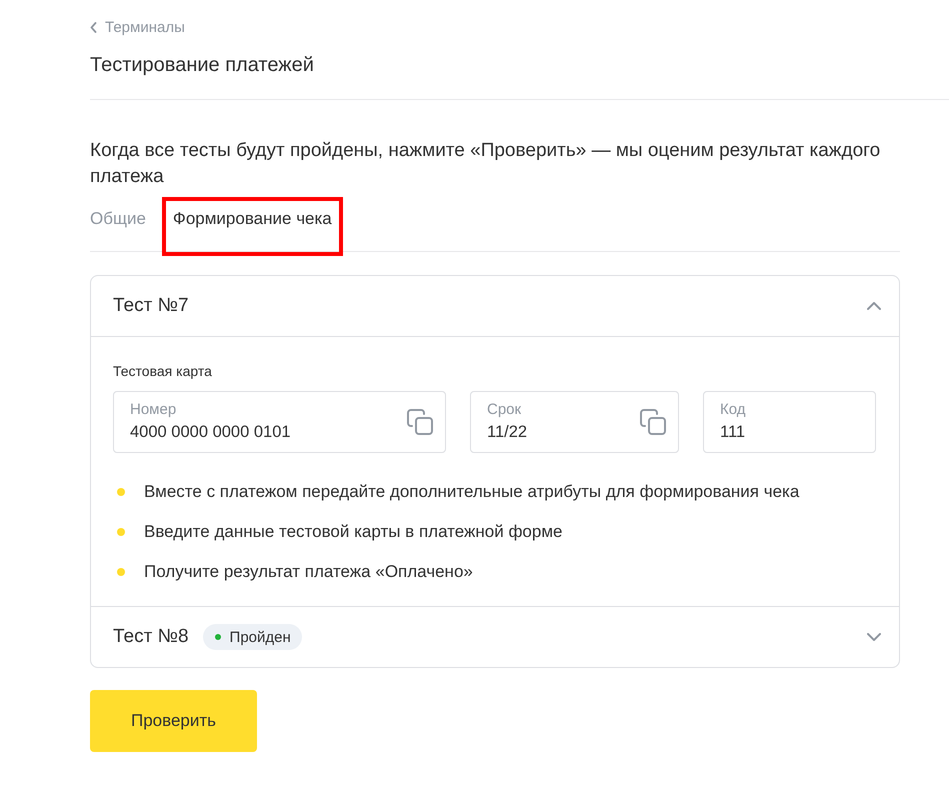 This screenshot has height=806, width=949. What do you see at coordinates (163, 371) in the screenshot?
I see `card-label: Тестовая карта` at bounding box center [163, 371].